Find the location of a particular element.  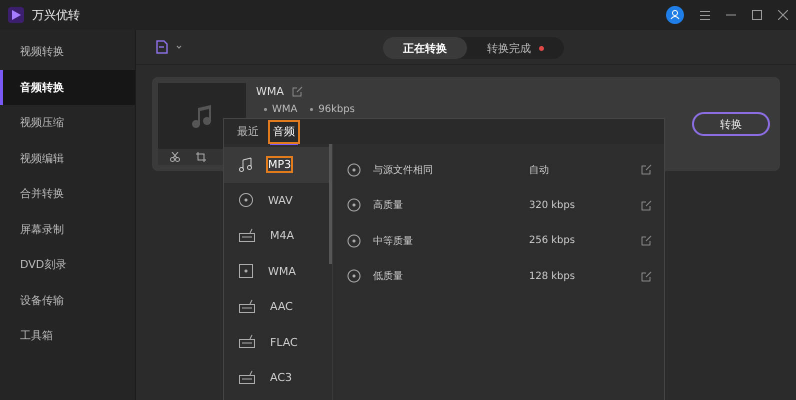

sidebar-item: 音频转换 is located at coordinates (67, 87).